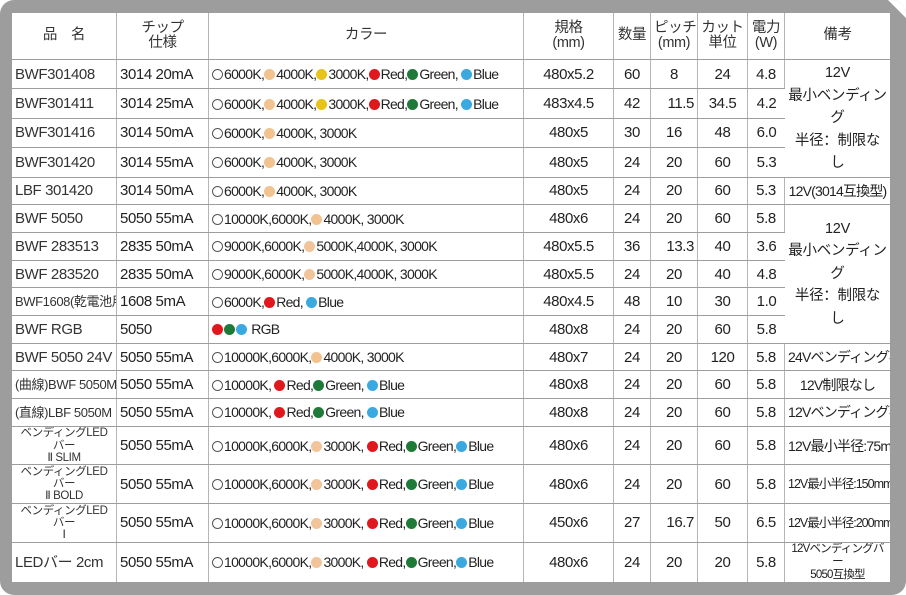  I want to click on remarks: 12V最小半径:150mm, so click(837, 484).